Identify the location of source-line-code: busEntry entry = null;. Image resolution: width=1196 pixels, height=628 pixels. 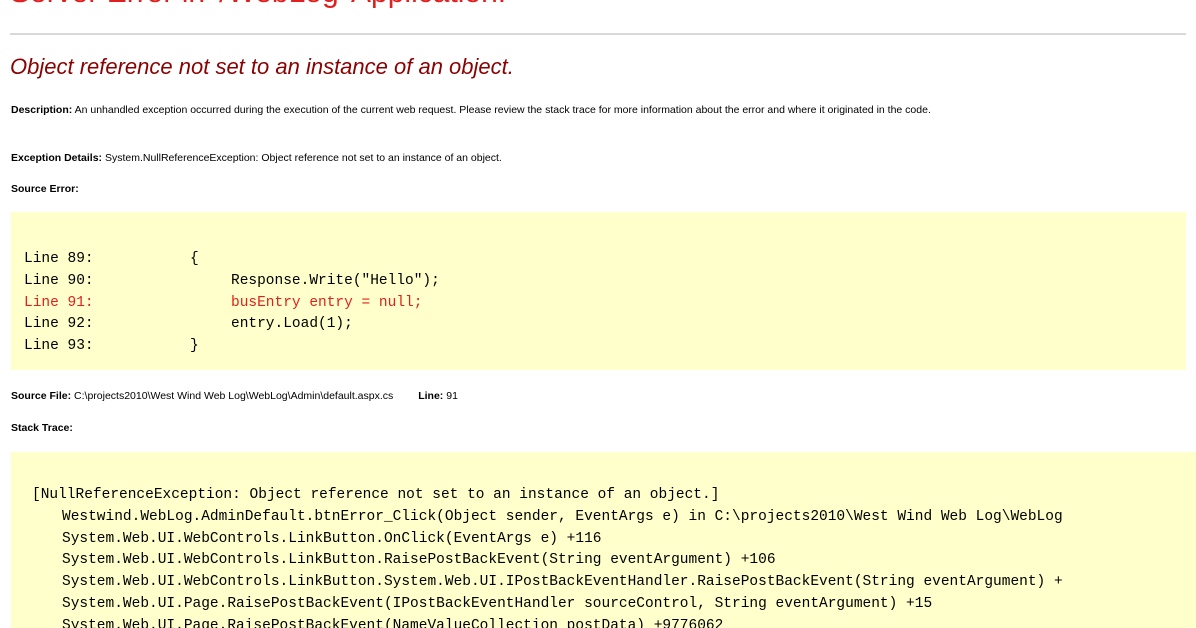
(327, 302).